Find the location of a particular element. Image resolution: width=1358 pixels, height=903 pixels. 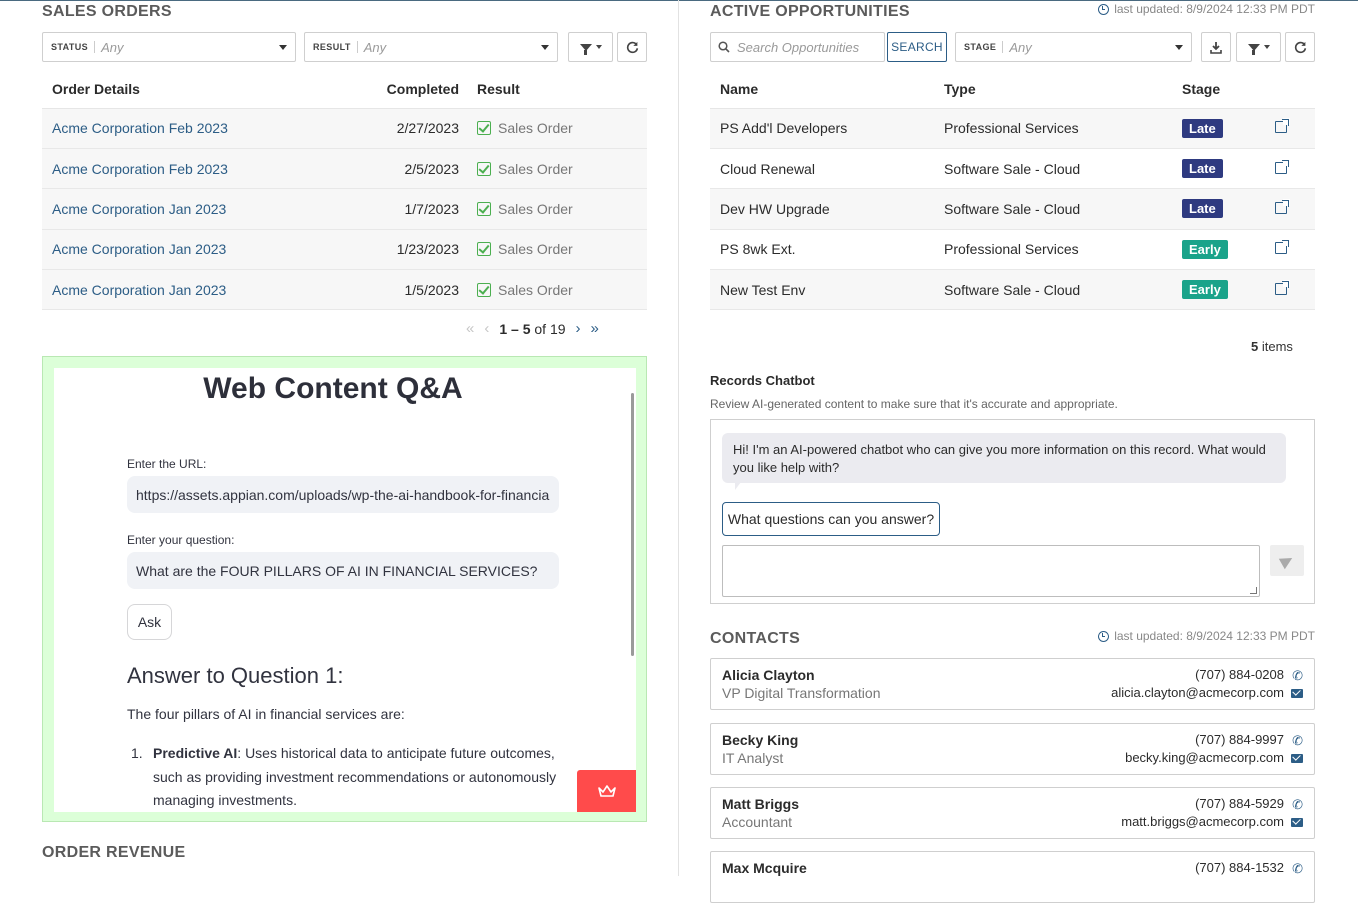

opportunities-refresh-button is located at coordinates (1300, 47).